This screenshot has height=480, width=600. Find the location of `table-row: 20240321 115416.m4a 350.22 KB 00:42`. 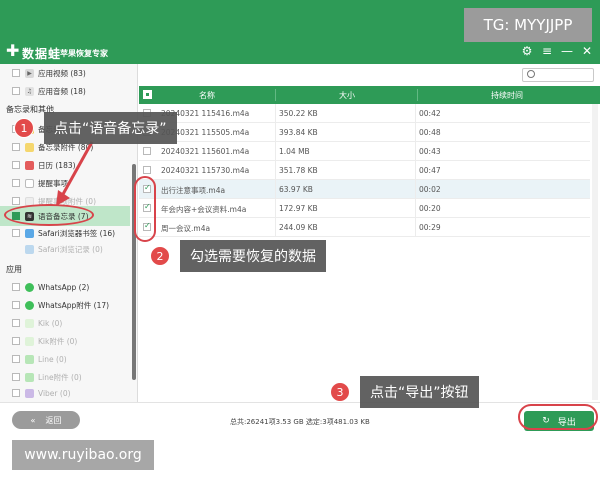

table-row: 20240321 115416.m4a 350.22 KB 00:42 is located at coordinates (364, 113).